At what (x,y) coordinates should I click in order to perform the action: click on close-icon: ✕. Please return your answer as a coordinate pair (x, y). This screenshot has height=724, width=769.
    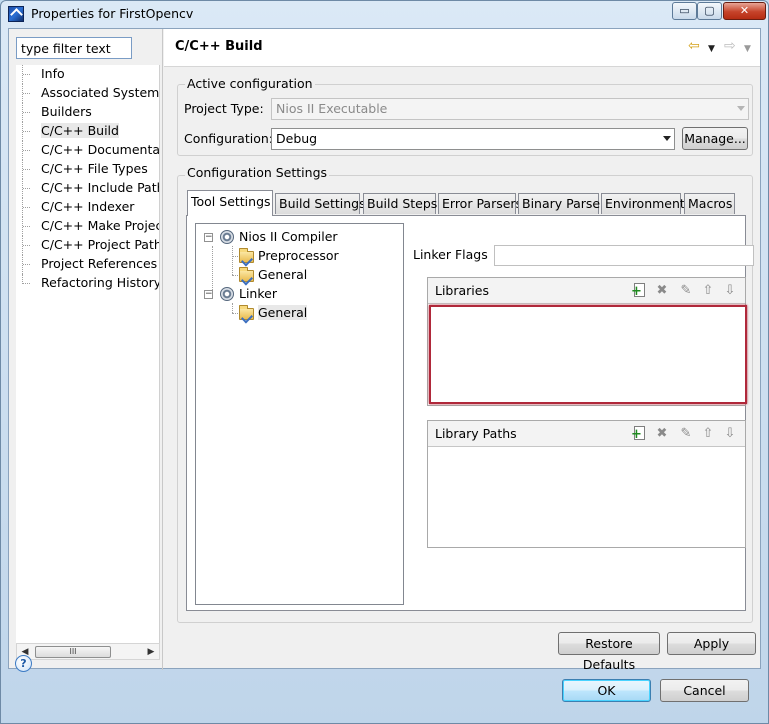
    Looking at the image, I should click on (744, 10).